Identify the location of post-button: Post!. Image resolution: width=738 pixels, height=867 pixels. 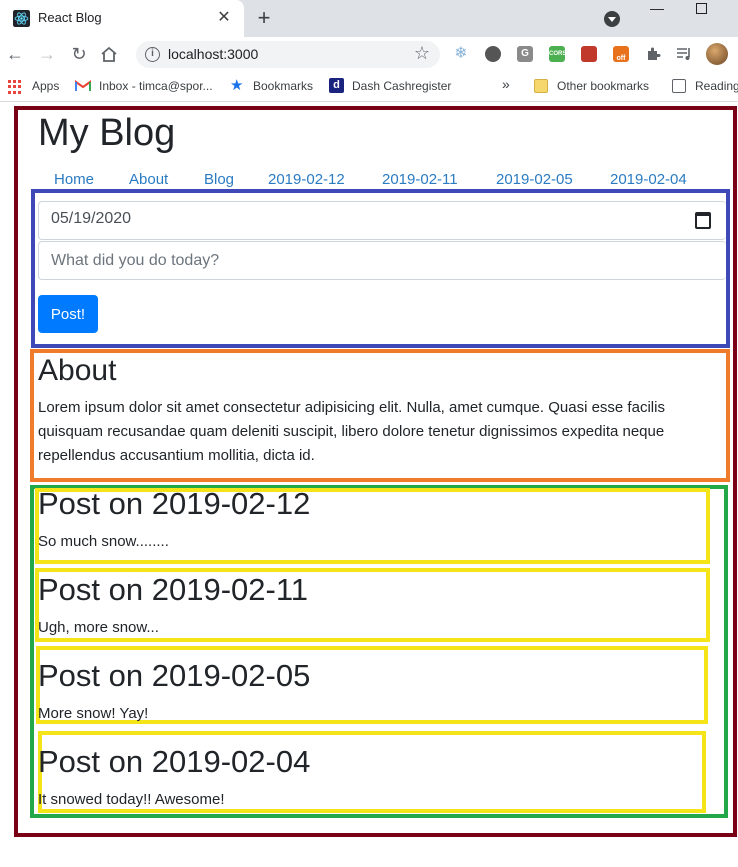
(68, 314).